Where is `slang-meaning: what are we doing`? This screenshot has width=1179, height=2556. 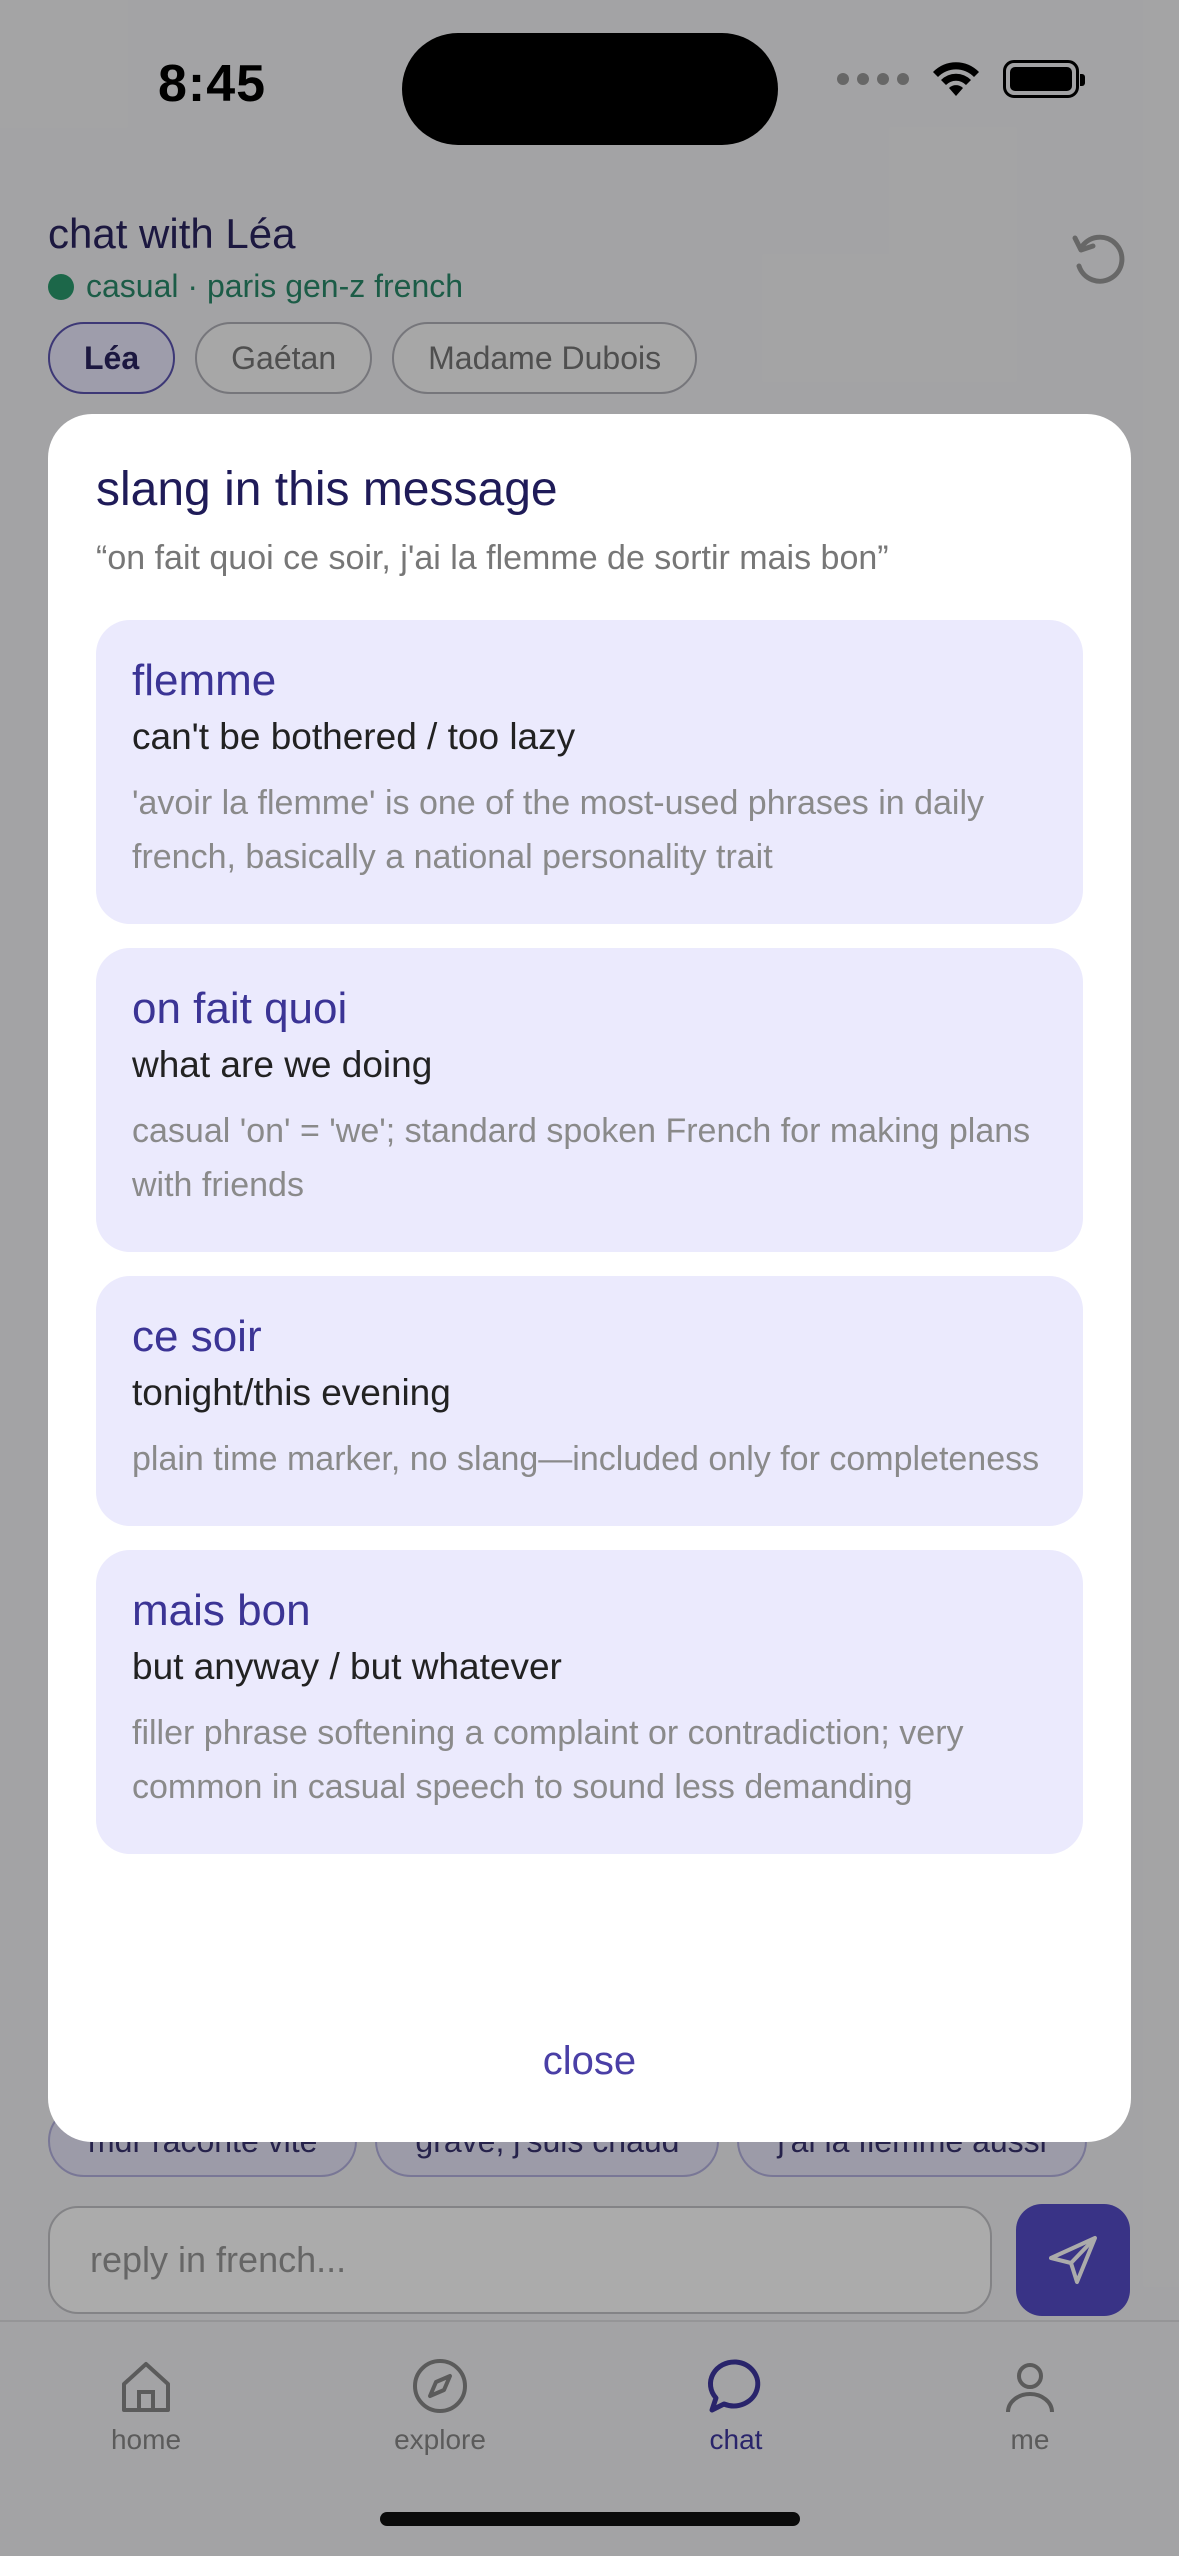 slang-meaning: what are we doing is located at coordinates (282, 1064).